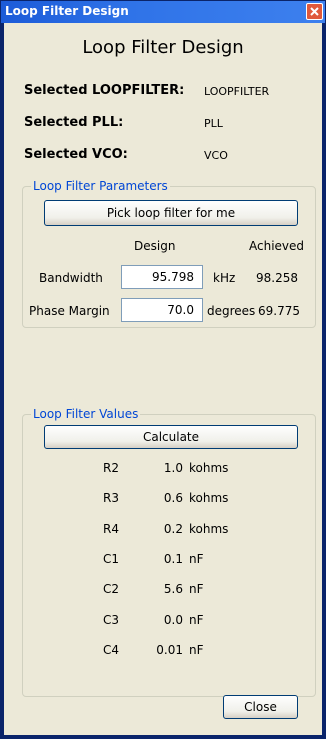 This screenshot has width=326, height=739. What do you see at coordinates (163, 47) in the screenshot?
I see `dialog-heading: Loop Filter Design` at bounding box center [163, 47].